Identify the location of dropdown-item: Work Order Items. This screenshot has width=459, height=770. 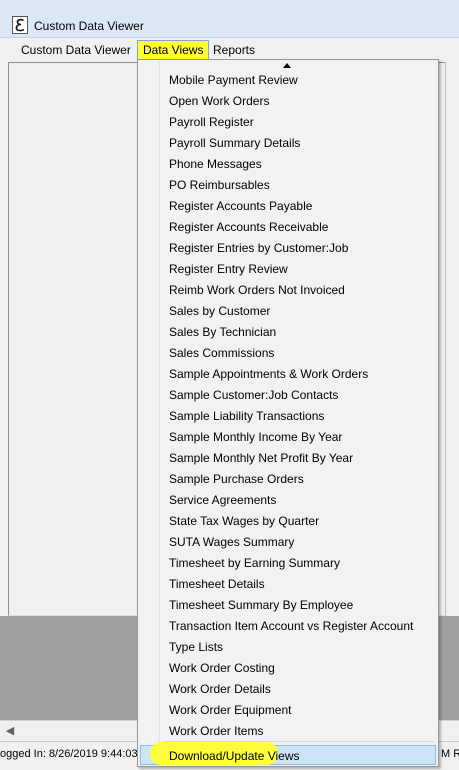
(288, 731).